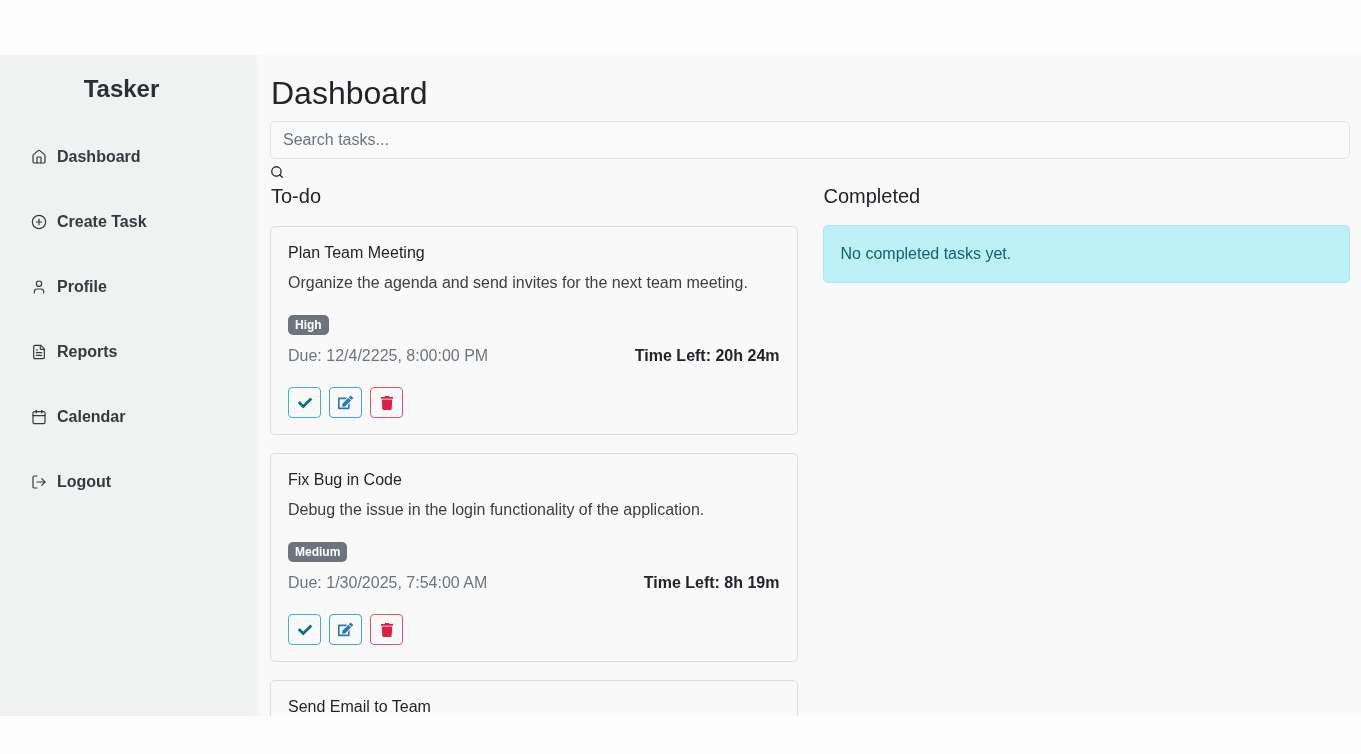 The width and height of the screenshot is (1361, 754). What do you see at coordinates (711, 583) in the screenshot?
I see `time-left: Time Left: 8h 19m` at bounding box center [711, 583].